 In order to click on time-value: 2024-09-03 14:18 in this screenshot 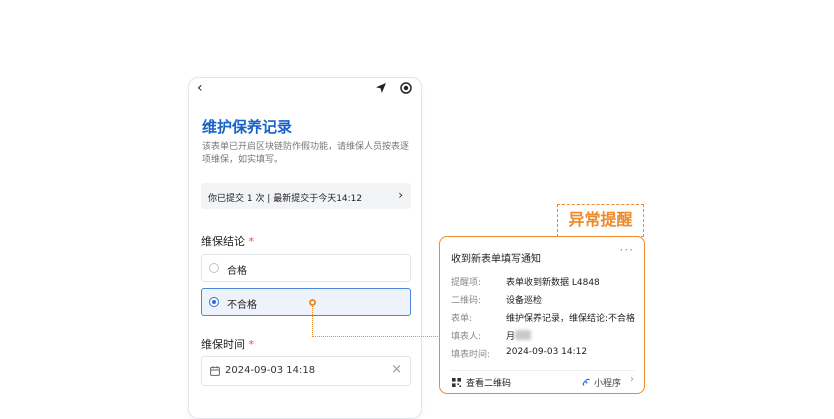, I will do `click(270, 370)`.